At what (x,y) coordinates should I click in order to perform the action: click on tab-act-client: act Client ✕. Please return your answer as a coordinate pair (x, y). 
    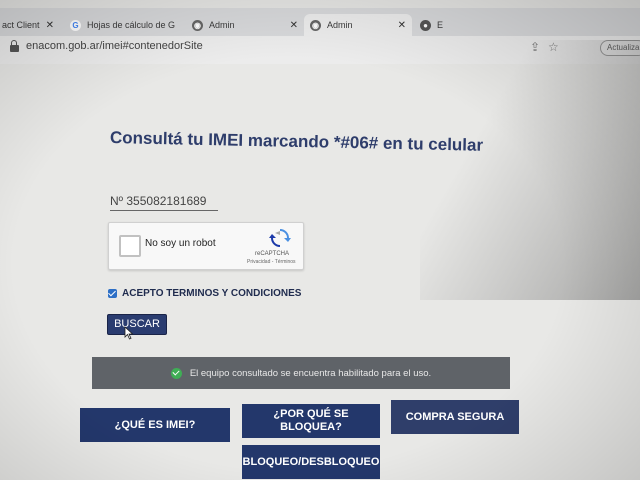
    Looking at the image, I should click on (30, 25).